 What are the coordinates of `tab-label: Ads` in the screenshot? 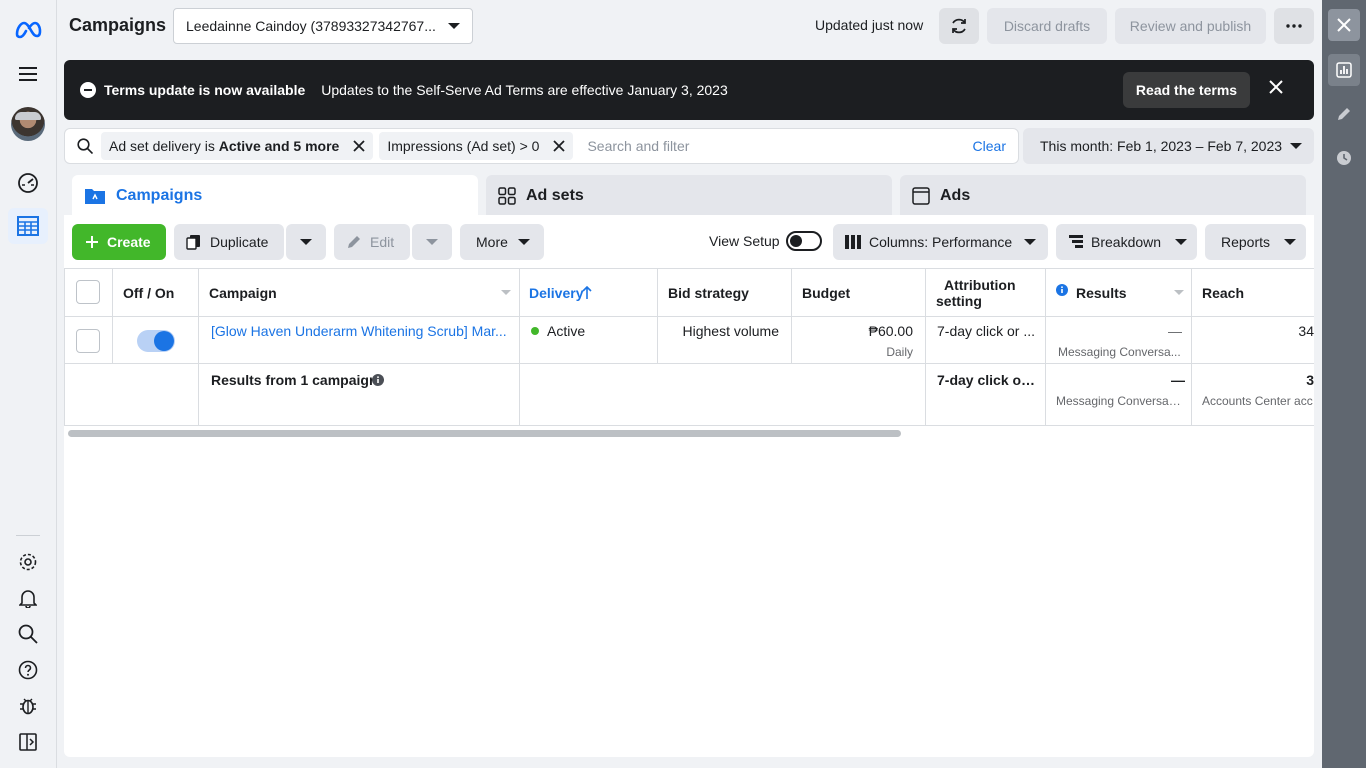 It's located at (955, 195).